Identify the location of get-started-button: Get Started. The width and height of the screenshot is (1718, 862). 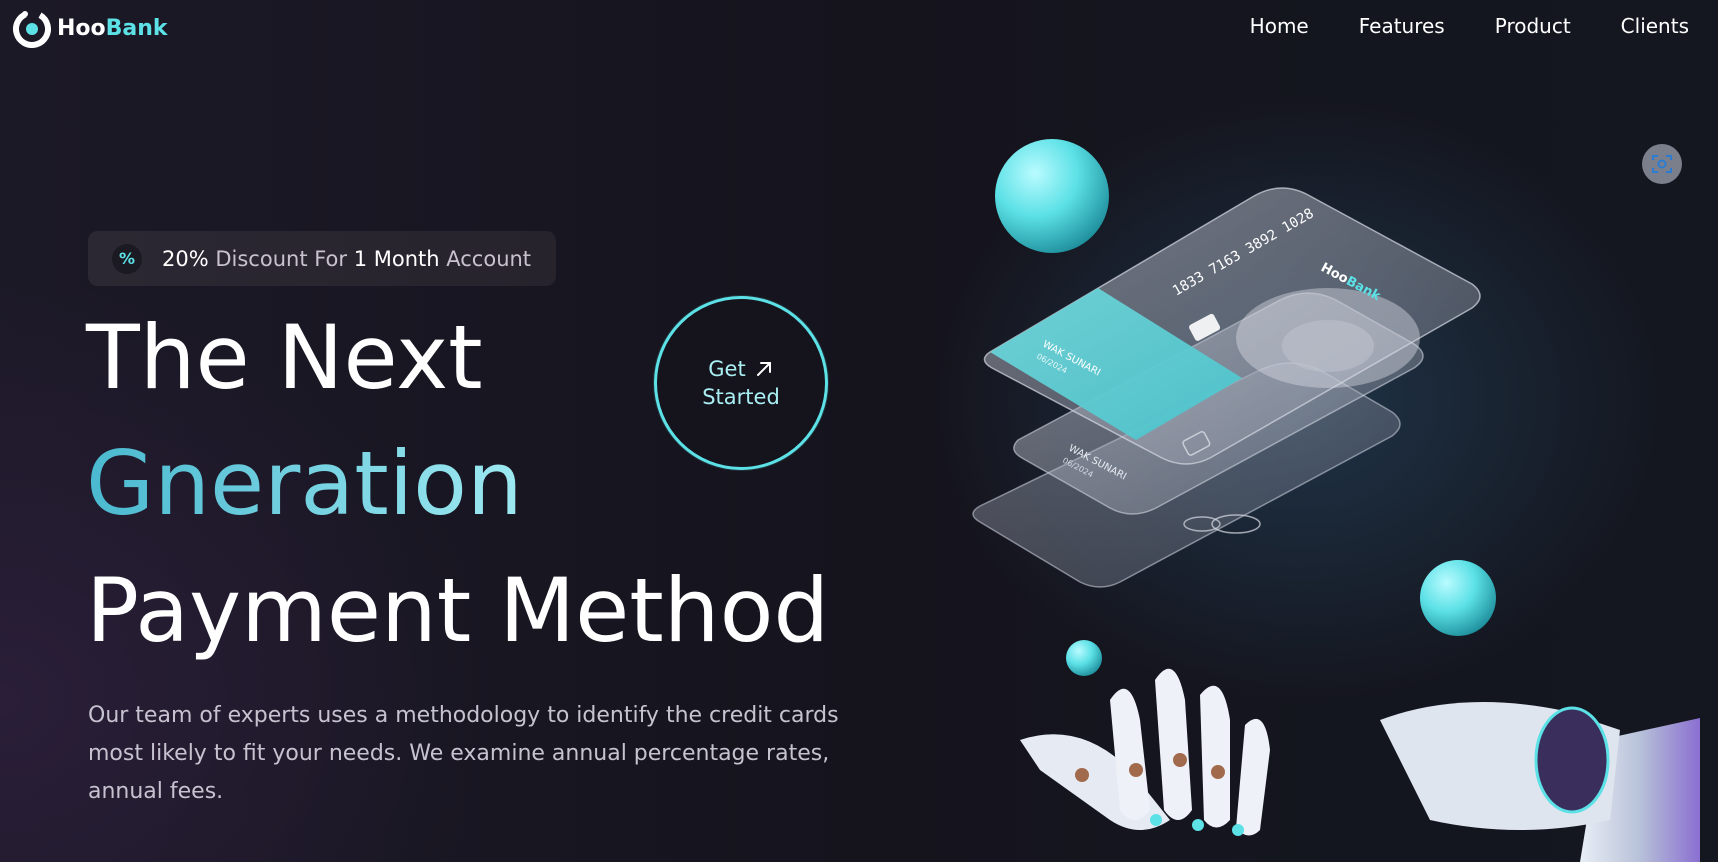
(741, 383).